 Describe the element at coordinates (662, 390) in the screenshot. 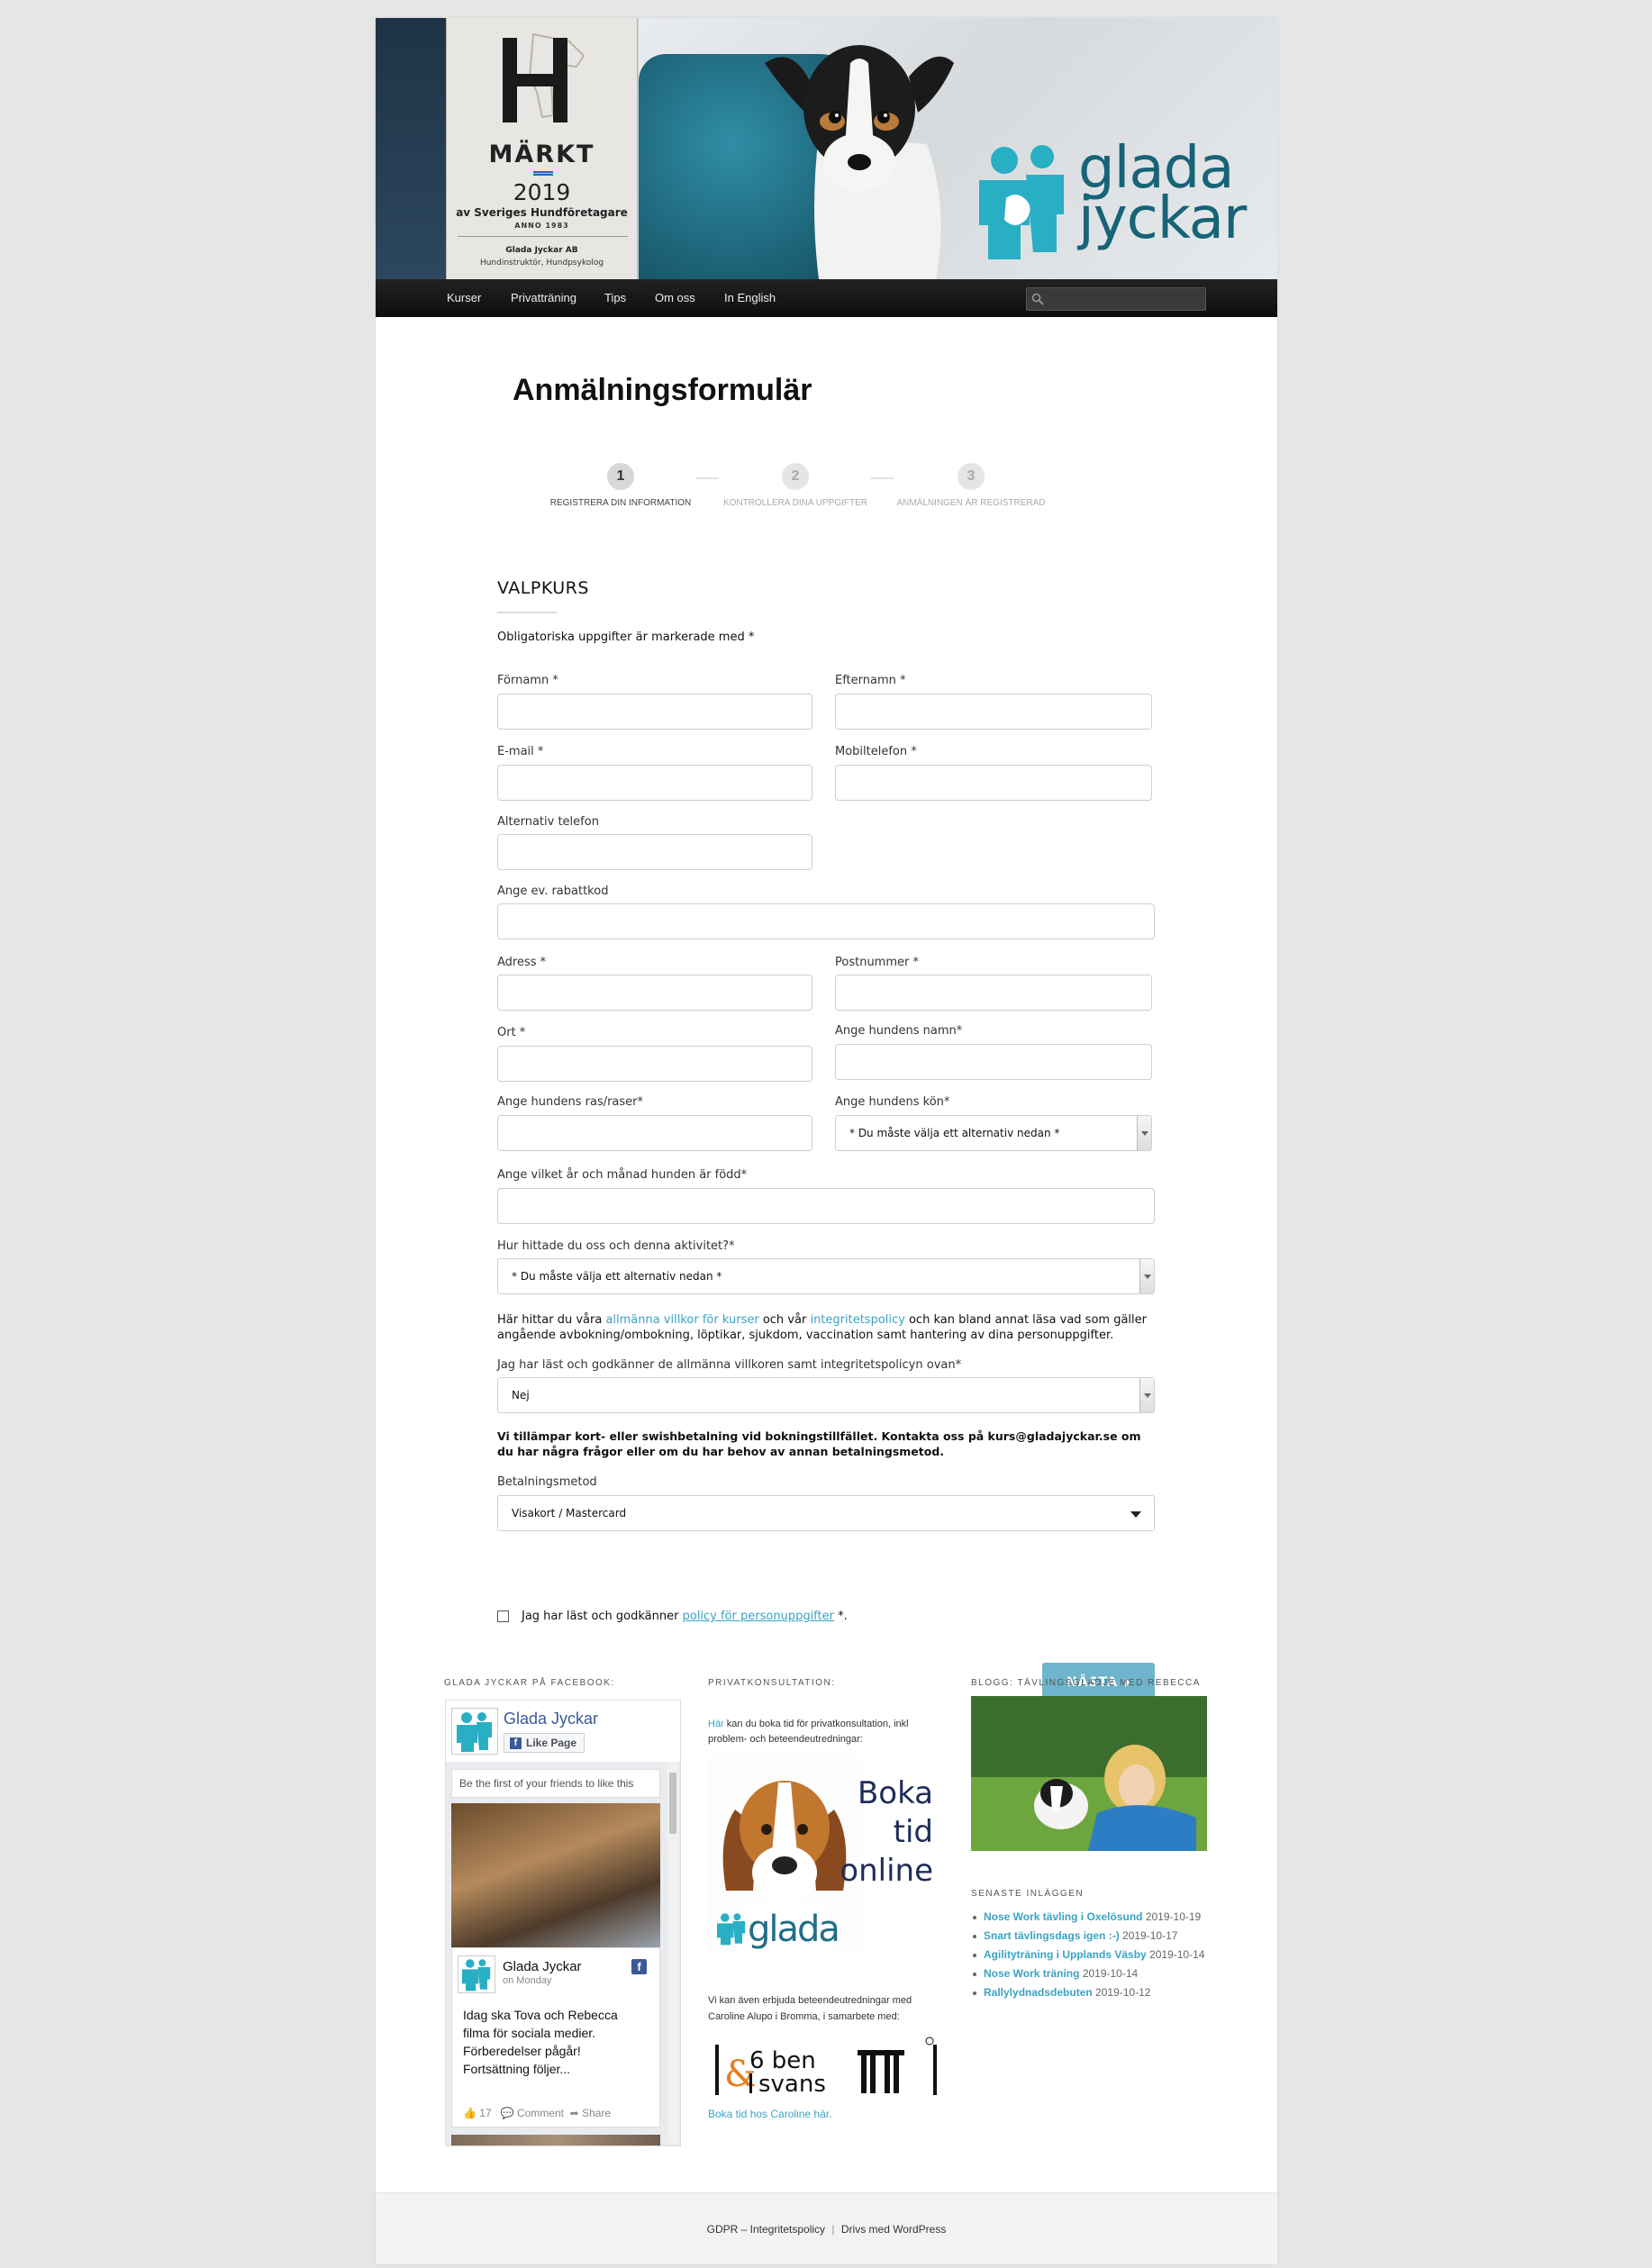

I see `page-title: Anmälningsformulär` at that location.